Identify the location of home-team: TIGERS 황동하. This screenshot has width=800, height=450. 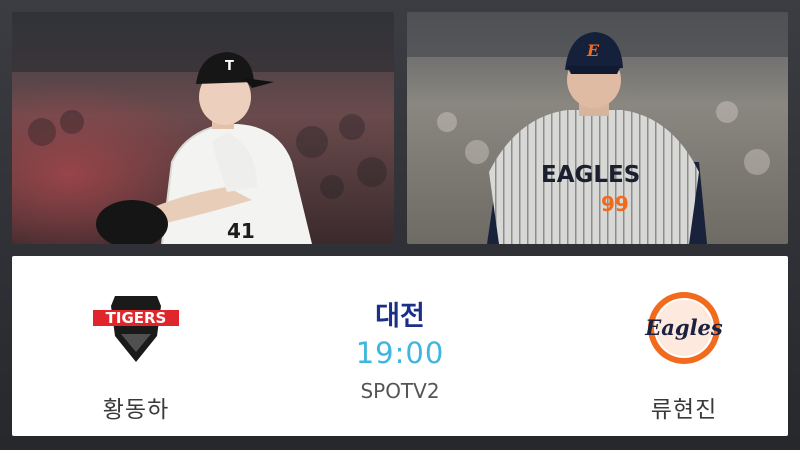
(136, 346).